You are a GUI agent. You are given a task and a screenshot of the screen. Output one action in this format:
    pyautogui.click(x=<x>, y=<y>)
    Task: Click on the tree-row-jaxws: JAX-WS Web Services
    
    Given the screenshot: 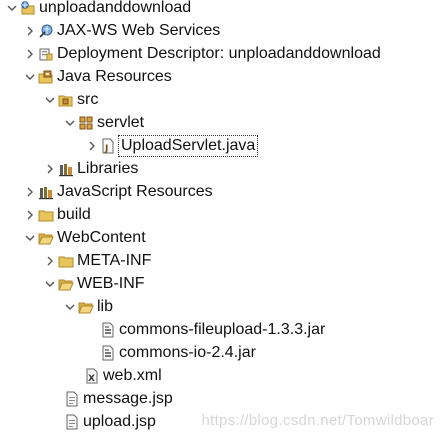 What is the action you would take?
    pyautogui.click(x=121, y=30)
    